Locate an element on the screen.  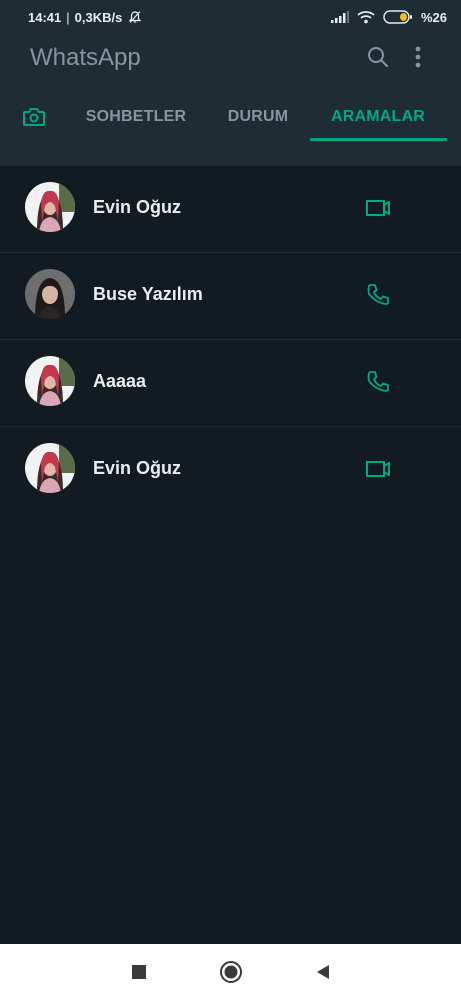
status-left: 14:41 | 0,3KB/s is located at coordinates (85, 17).